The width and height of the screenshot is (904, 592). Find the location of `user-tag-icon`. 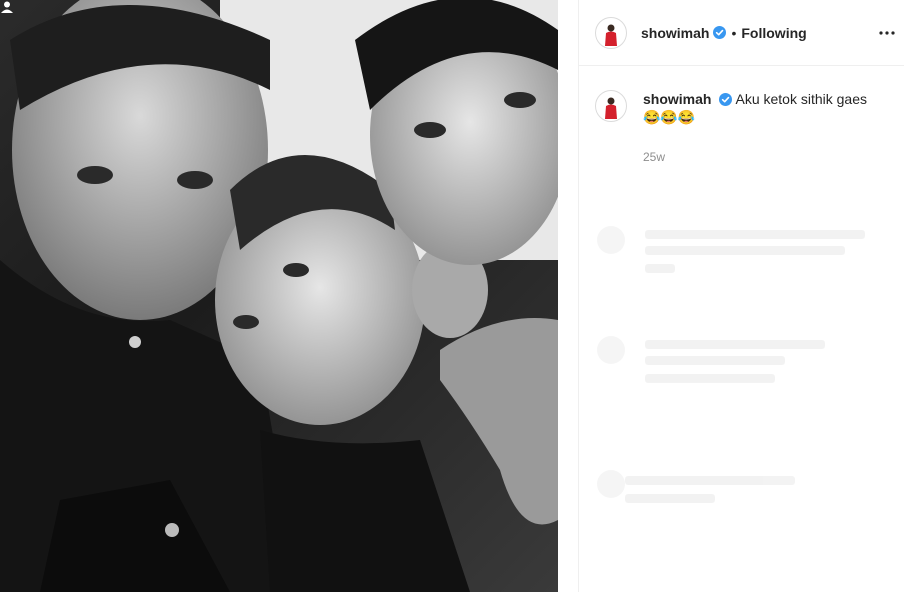

user-tag-icon is located at coordinates (7, 7).